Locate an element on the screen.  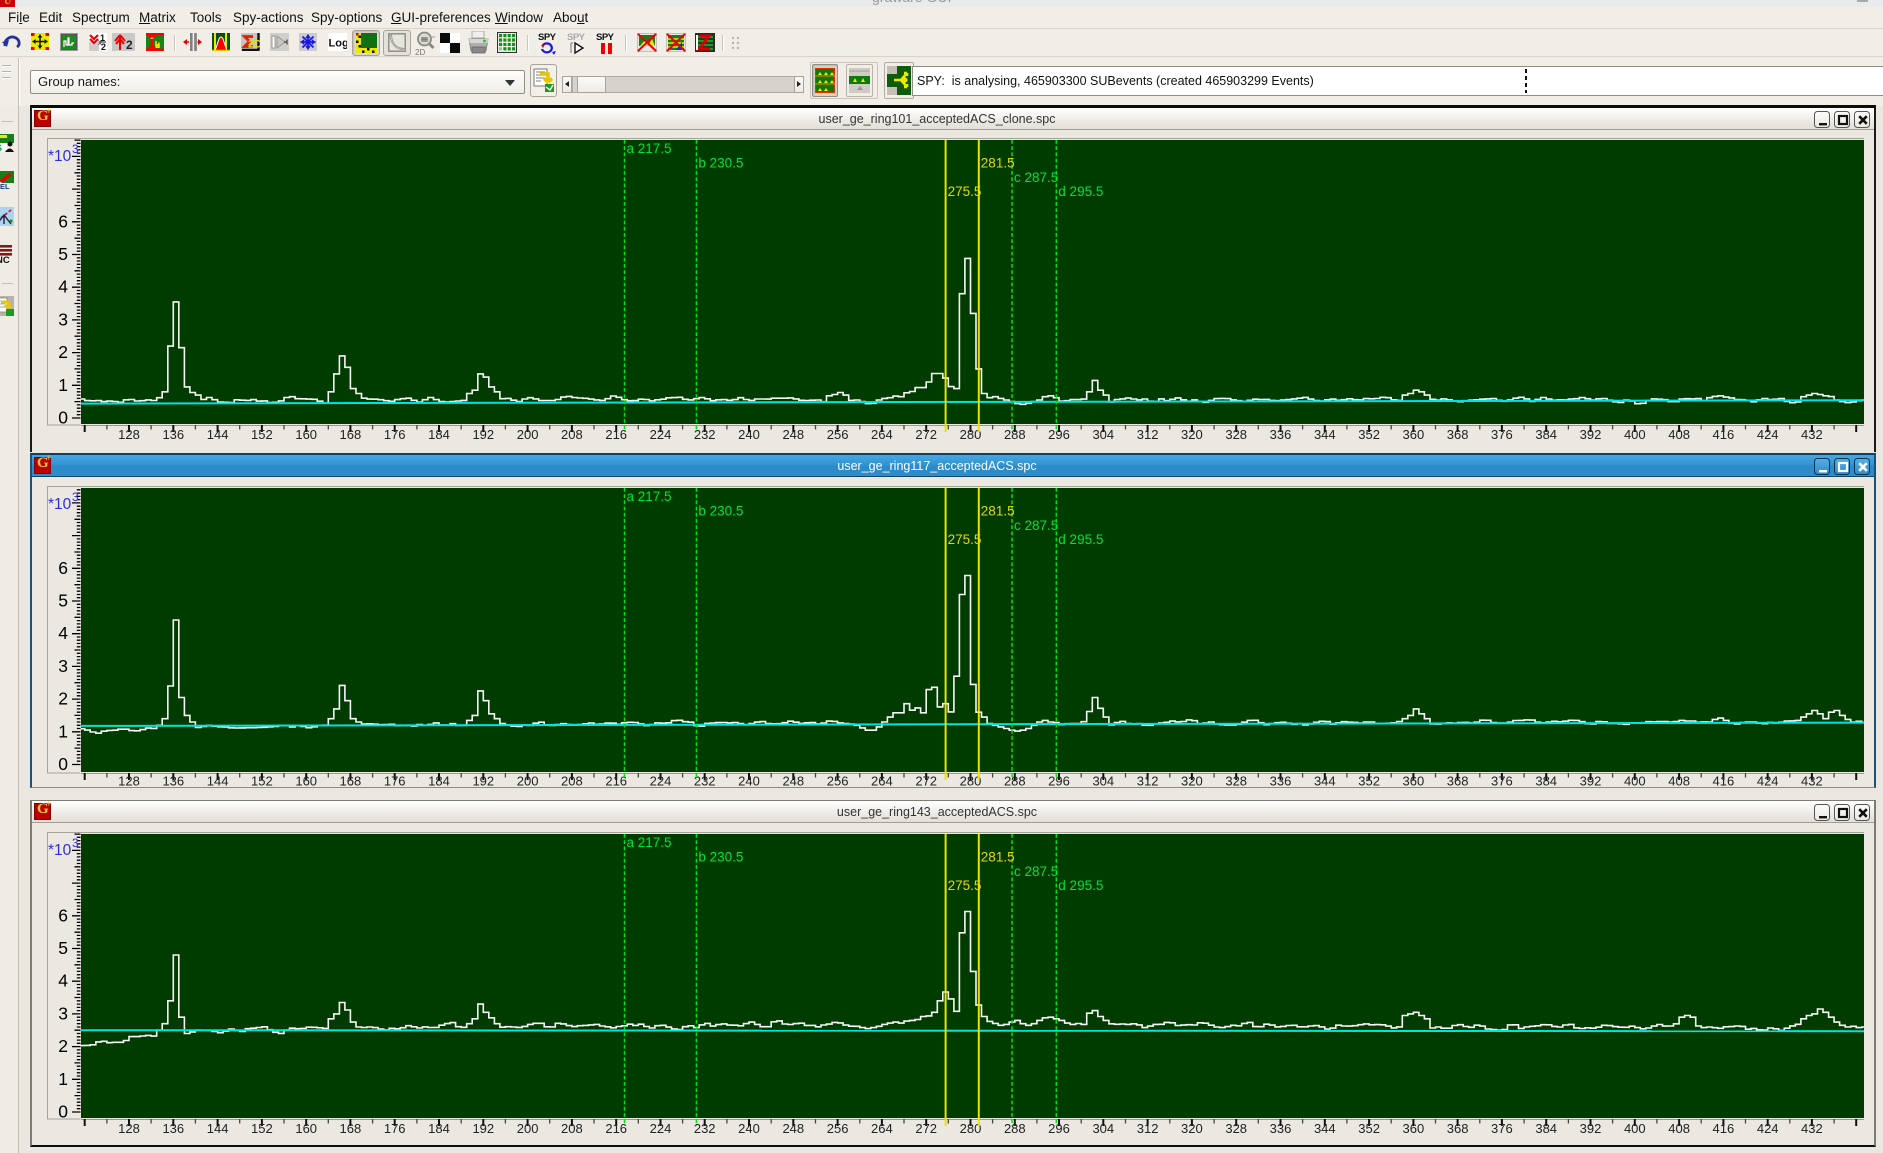
svg-text: S is located at coordinates (1, 147).